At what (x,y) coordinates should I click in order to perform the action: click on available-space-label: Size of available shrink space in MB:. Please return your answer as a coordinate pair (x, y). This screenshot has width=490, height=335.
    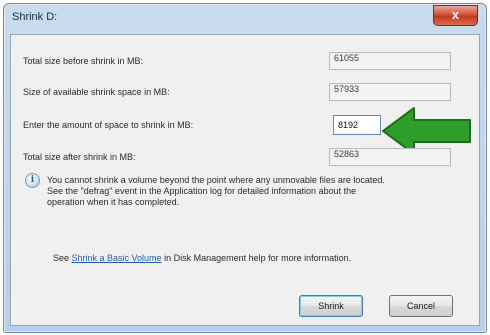
    Looking at the image, I should click on (96, 92).